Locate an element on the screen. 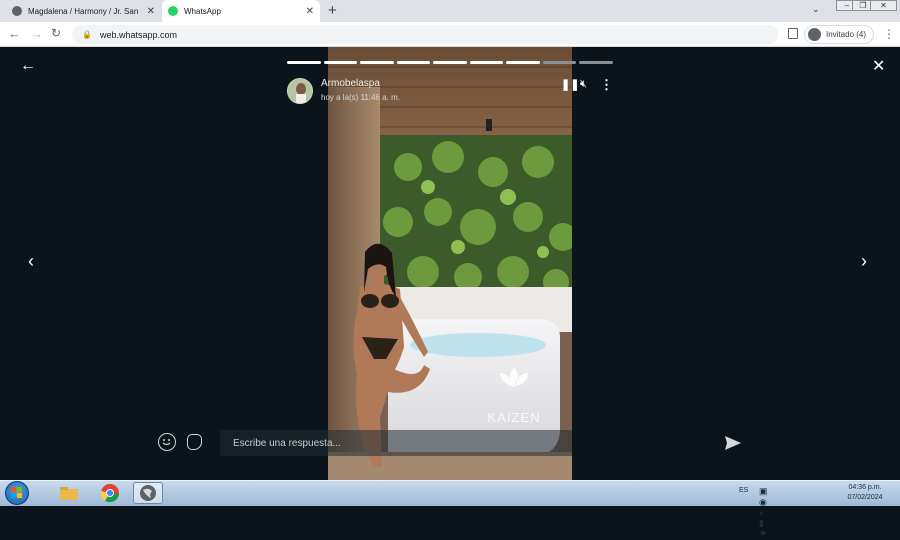 The height and width of the screenshot is (540, 900). profile-avatar-icon is located at coordinates (814, 34).